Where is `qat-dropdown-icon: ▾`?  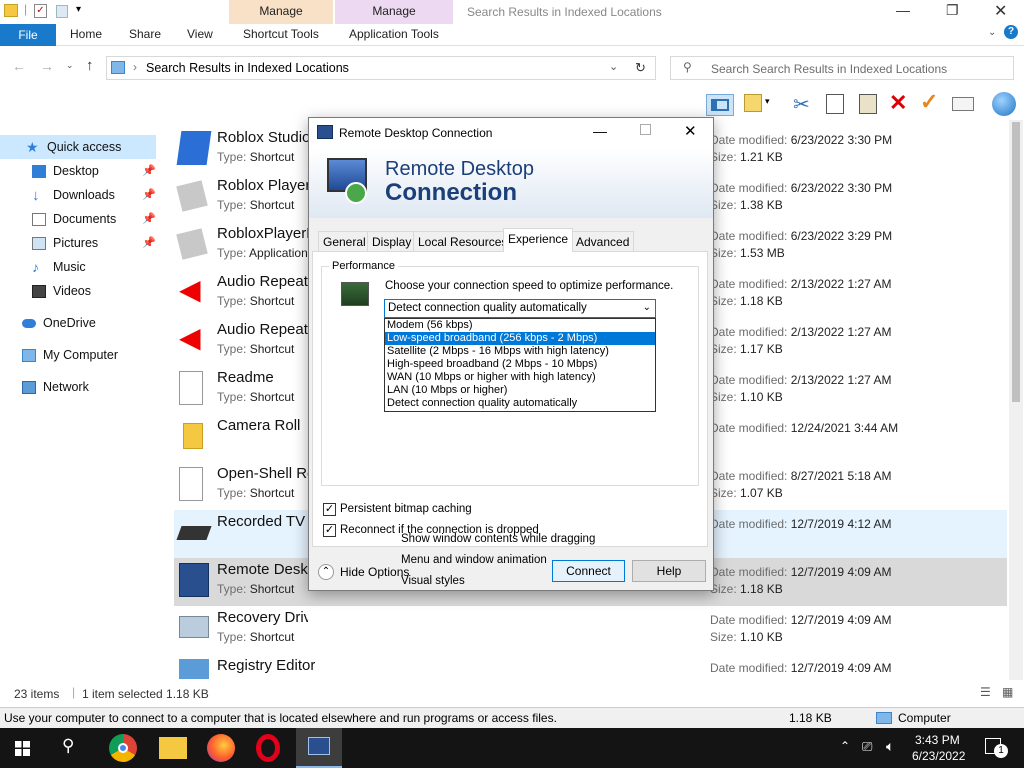 qat-dropdown-icon: ▾ is located at coordinates (78, 9).